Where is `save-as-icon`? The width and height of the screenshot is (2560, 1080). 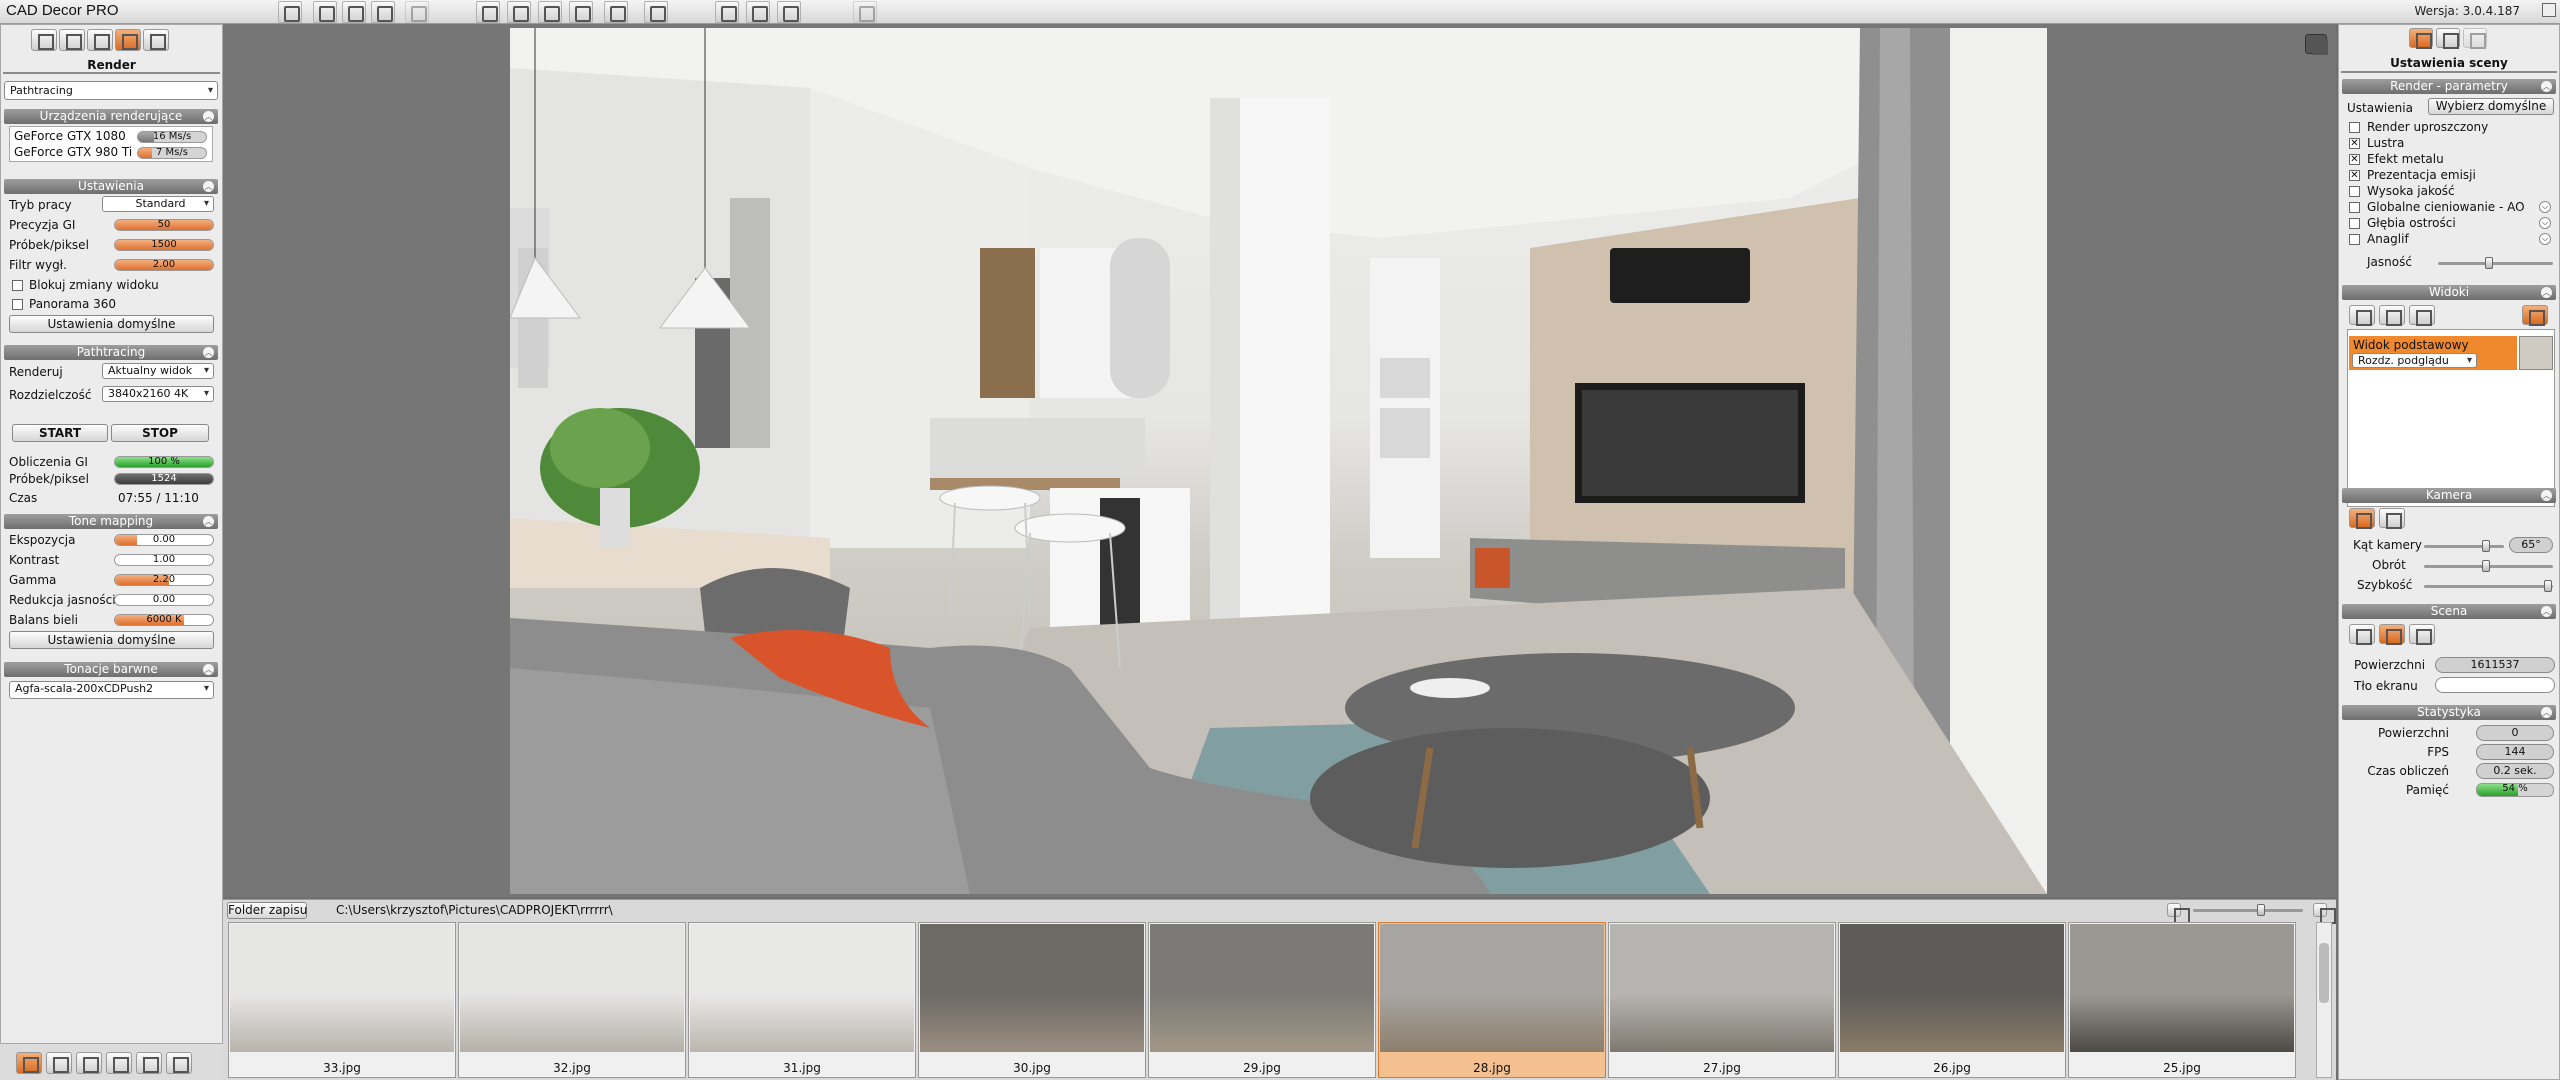
save-as-icon is located at coordinates (519, 12).